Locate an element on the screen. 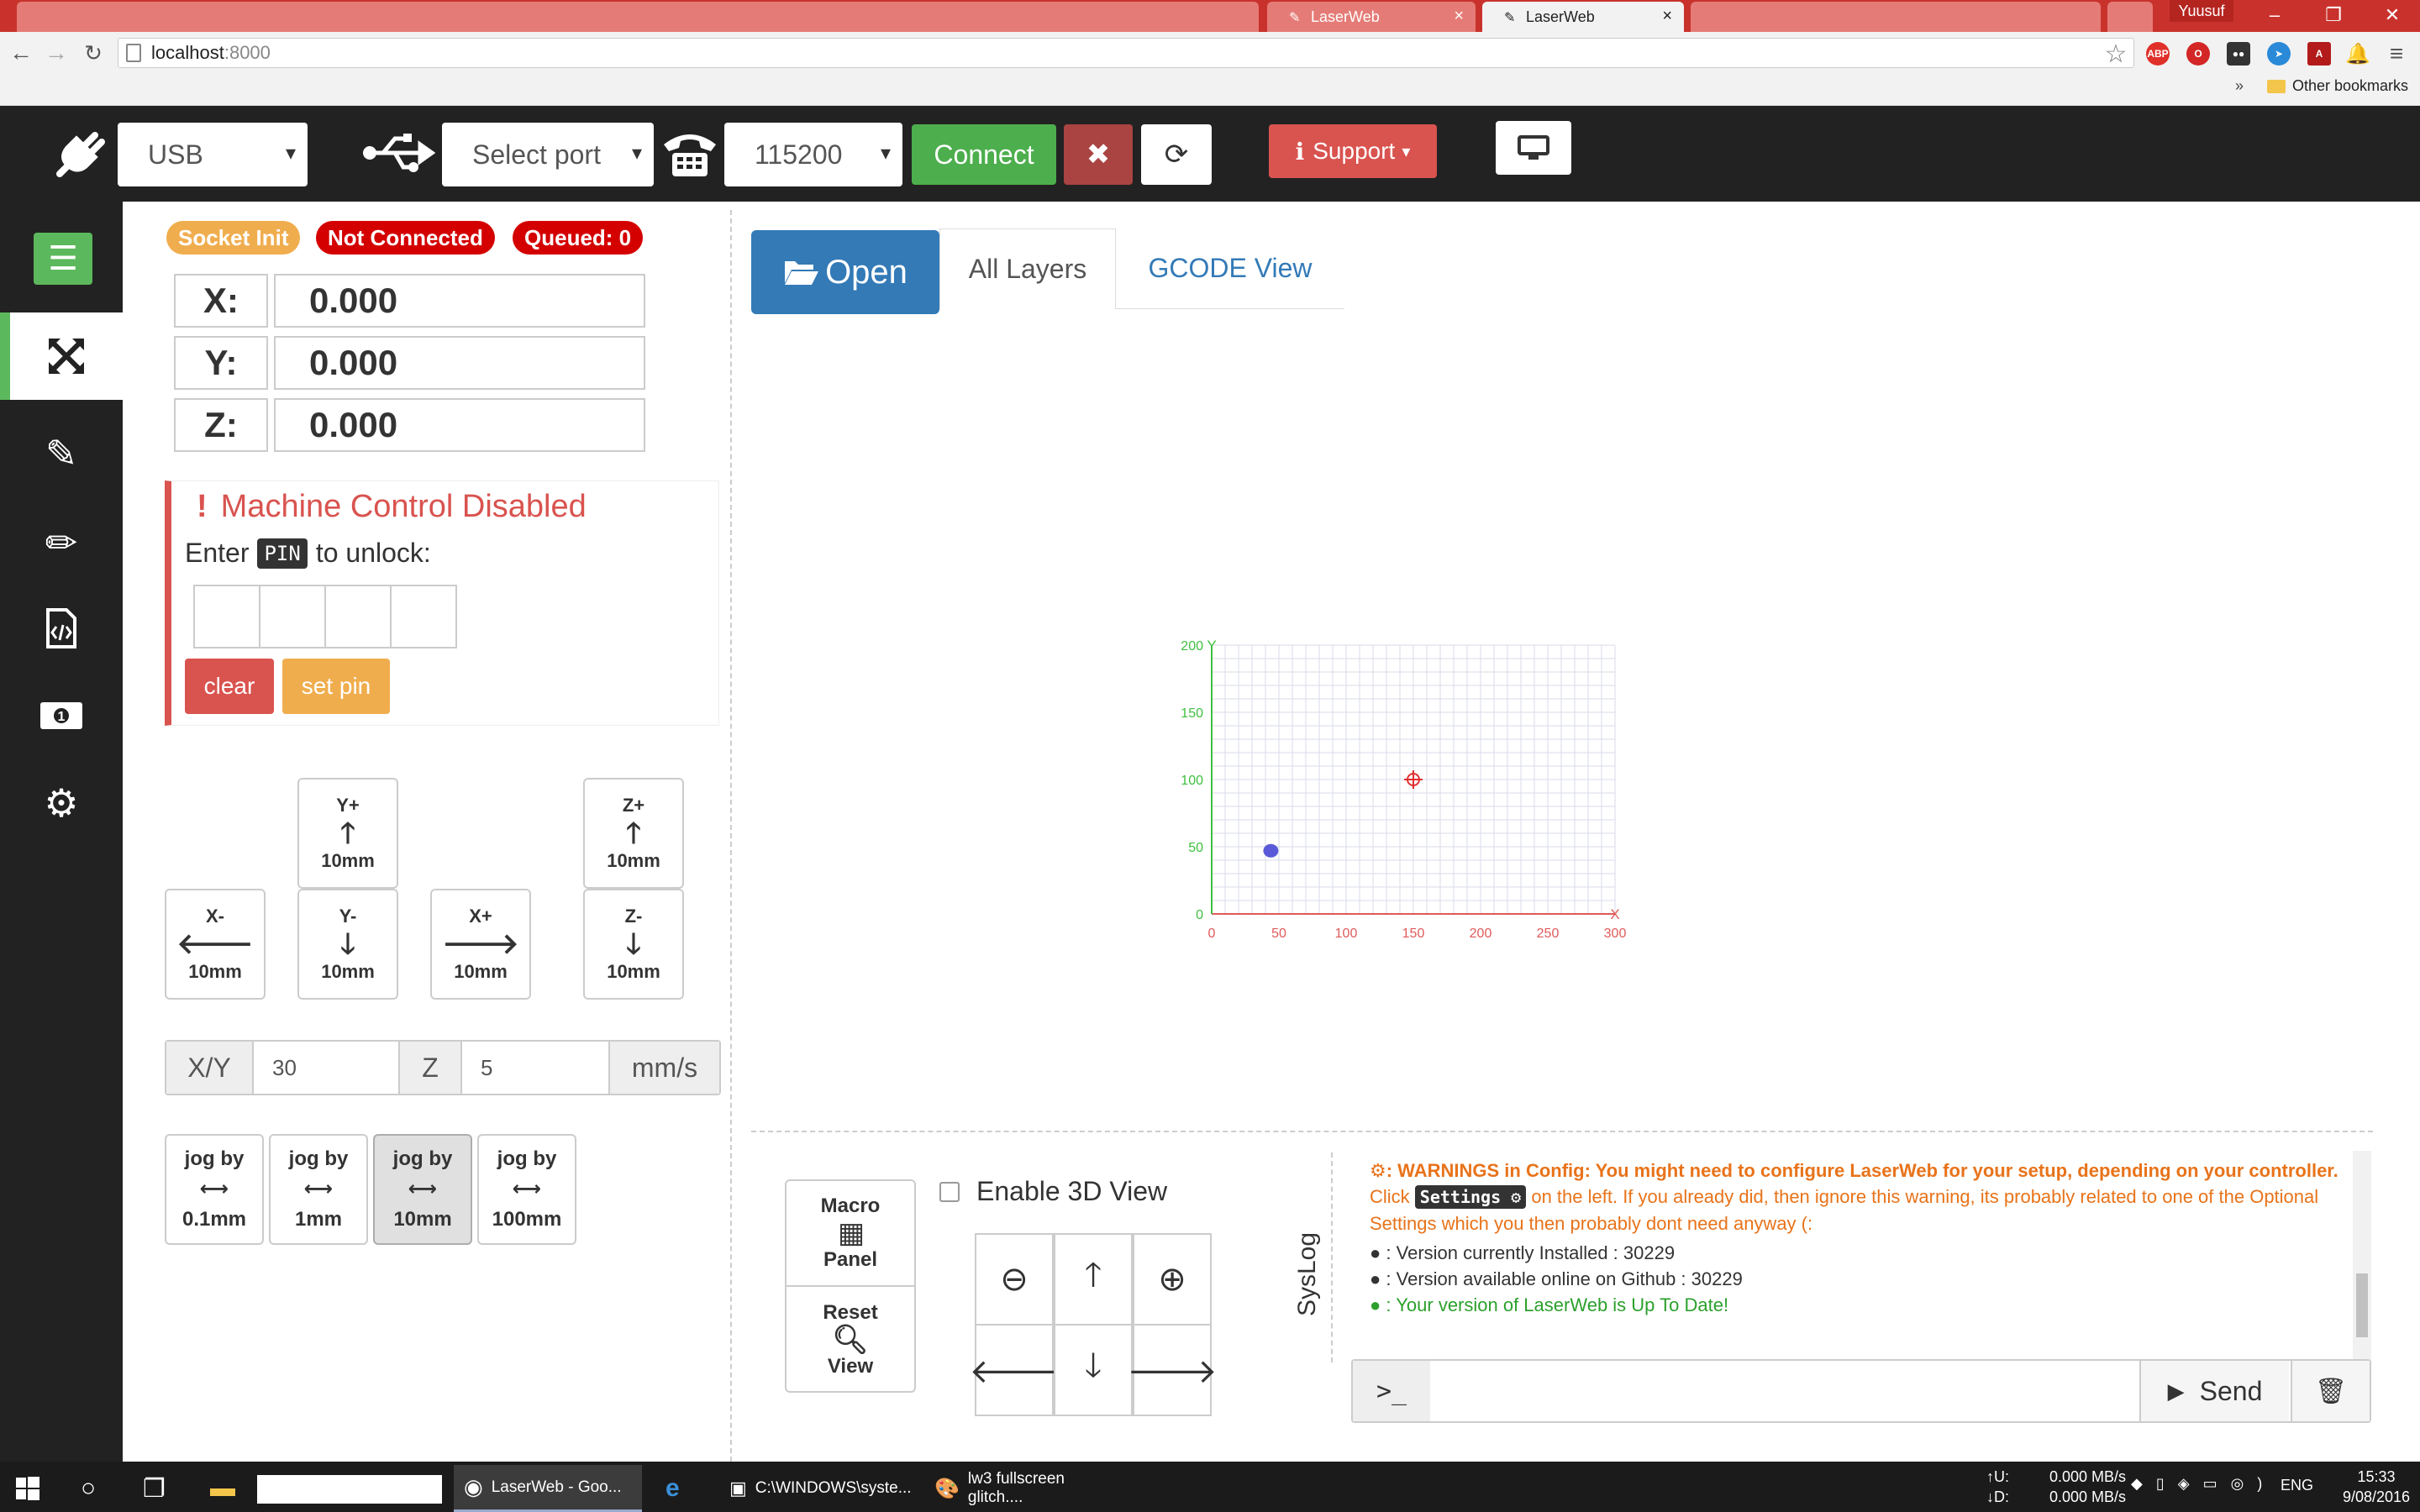 Image resolution: width=2420 pixels, height=1512 pixels. zoom-in-button: ⊕ is located at coordinates (1172, 1279).